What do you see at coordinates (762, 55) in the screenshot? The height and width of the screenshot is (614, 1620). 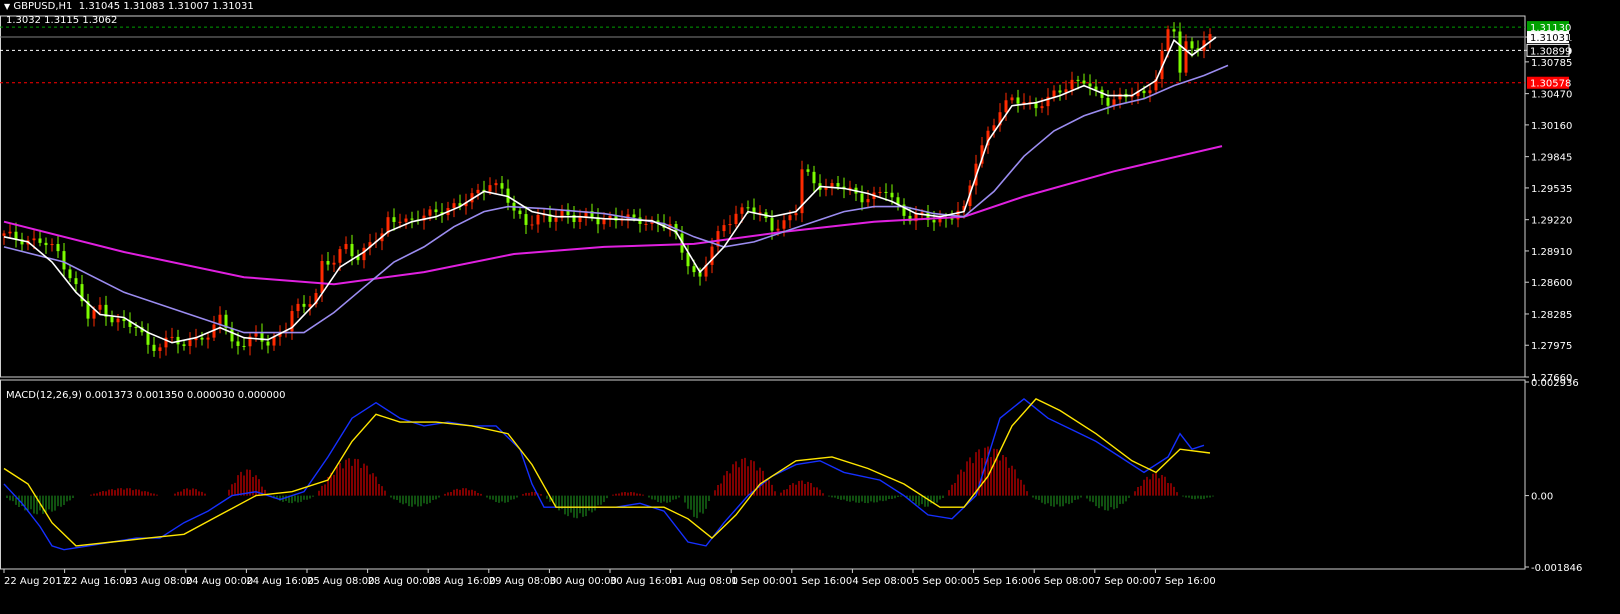 I see `price-levels` at bounding box center [762, 55].